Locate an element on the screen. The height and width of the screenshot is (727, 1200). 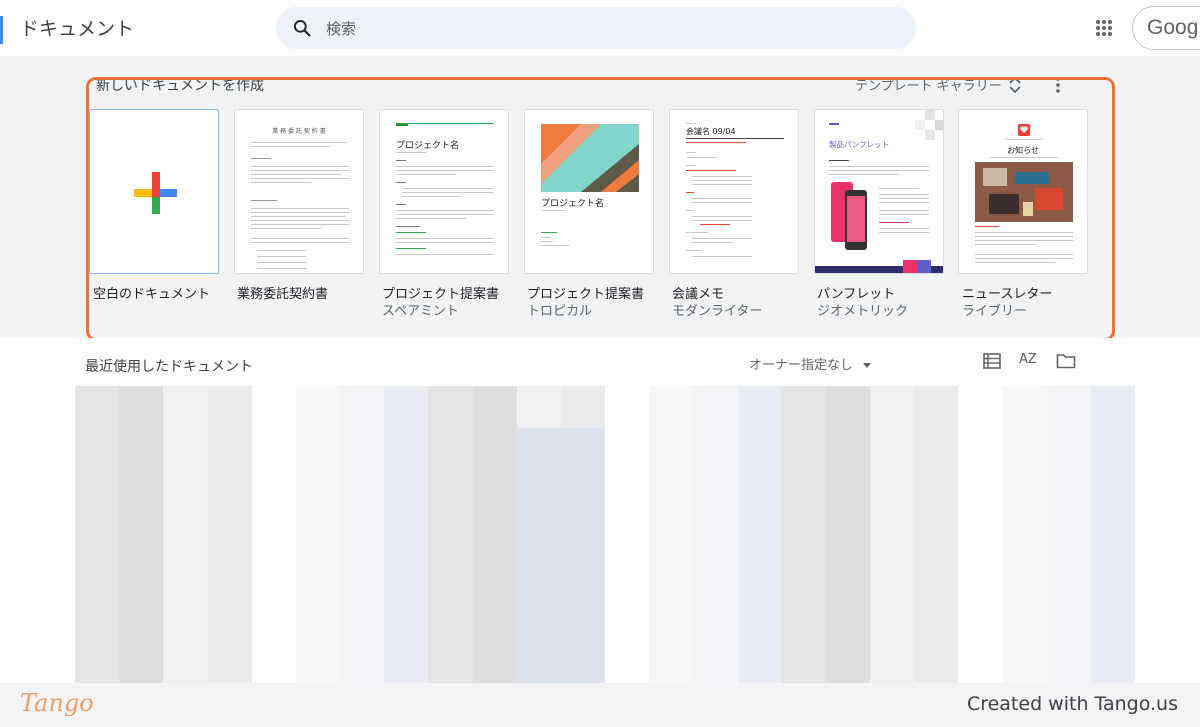
tango-credit: Created with Tango.us is located at coordinates (1072, 704).